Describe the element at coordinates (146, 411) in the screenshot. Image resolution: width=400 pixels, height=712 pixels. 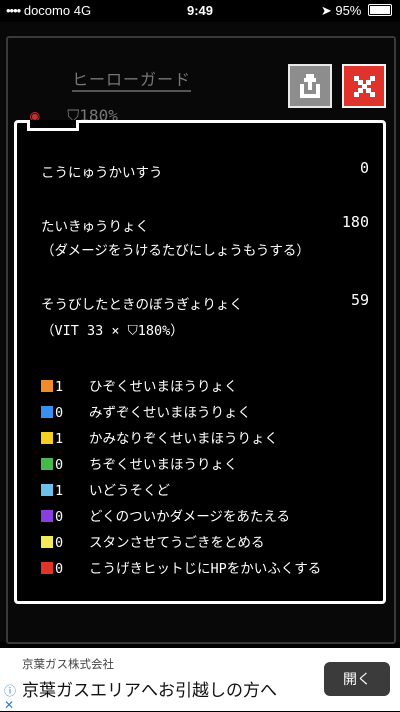
I see `resistance-row: 0 みずぞくせいまほうりょく` at that location.